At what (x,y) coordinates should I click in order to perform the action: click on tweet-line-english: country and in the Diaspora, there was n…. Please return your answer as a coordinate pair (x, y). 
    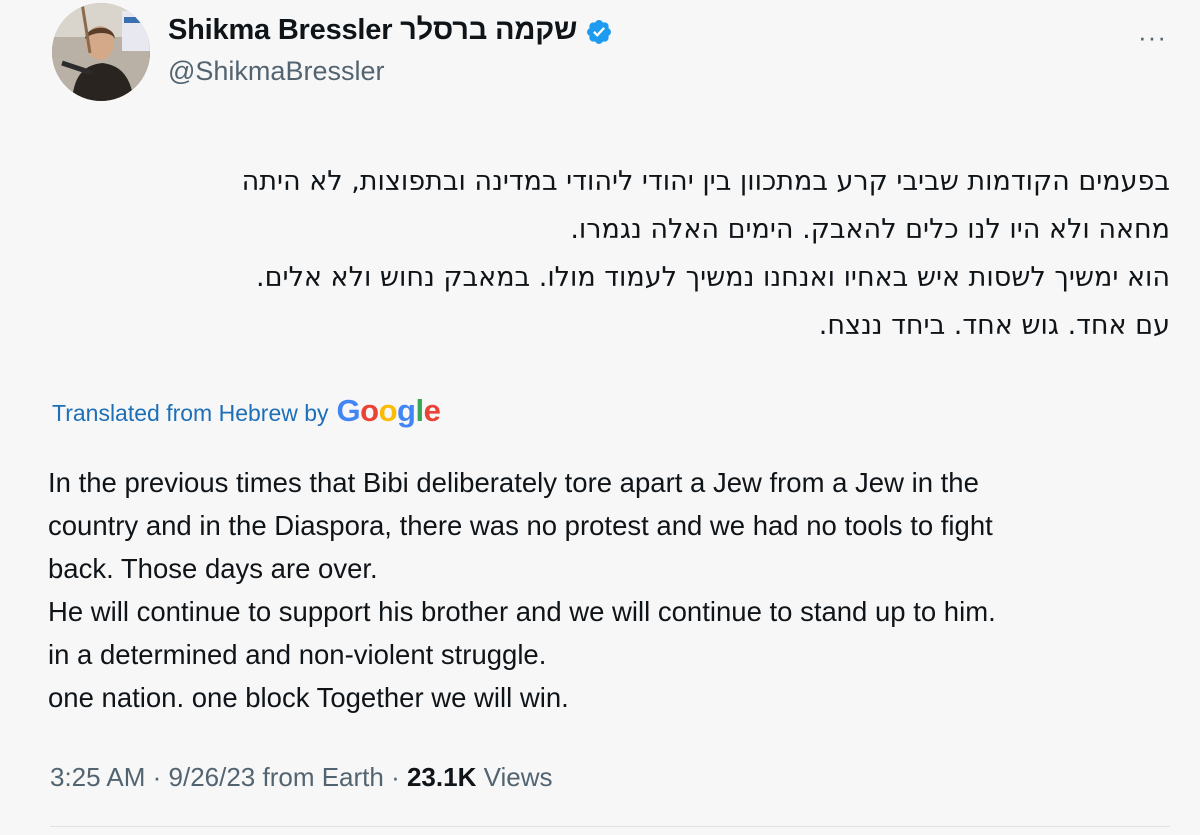
    Looking at the image, I should click on (520, 525).